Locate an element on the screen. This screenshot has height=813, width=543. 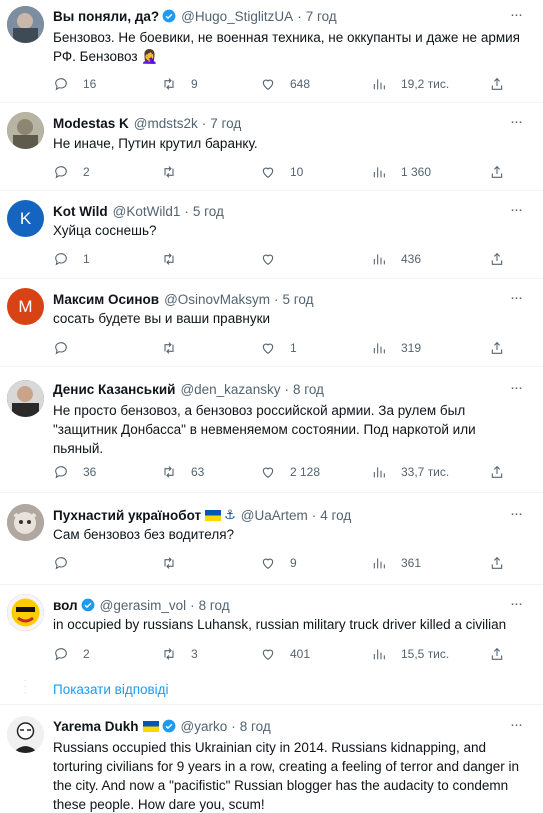
tweet-header: Денис Казанський @den_kazansky · 8 год is located at coordinates (283, 389).